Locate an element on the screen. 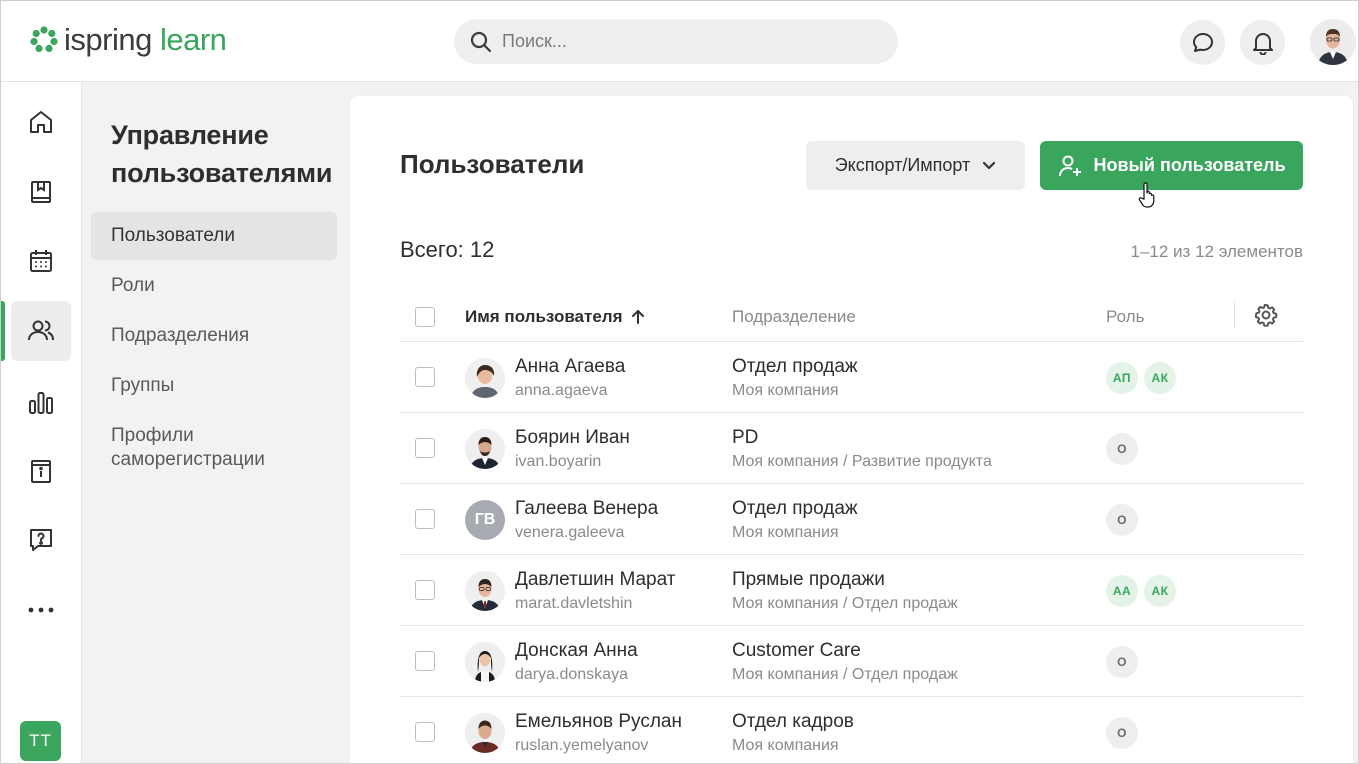 Image resolution: width=1359 pixels, height=764 pixels. column-header-role: Роль is located at coordinates (1125, 317).